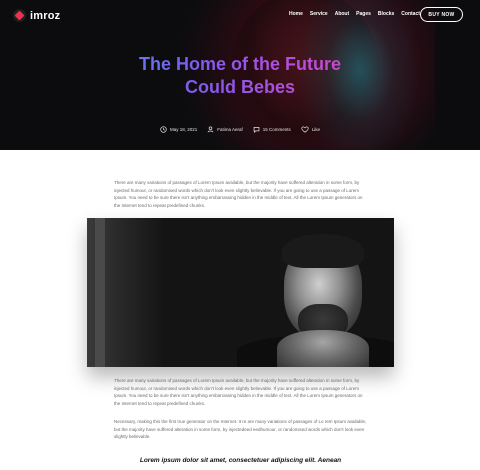 This screenshot has height=470, width=480. Describe the element at coordinates (45, 15) in the screenshot. I see `logo-text: imroz` at that location.